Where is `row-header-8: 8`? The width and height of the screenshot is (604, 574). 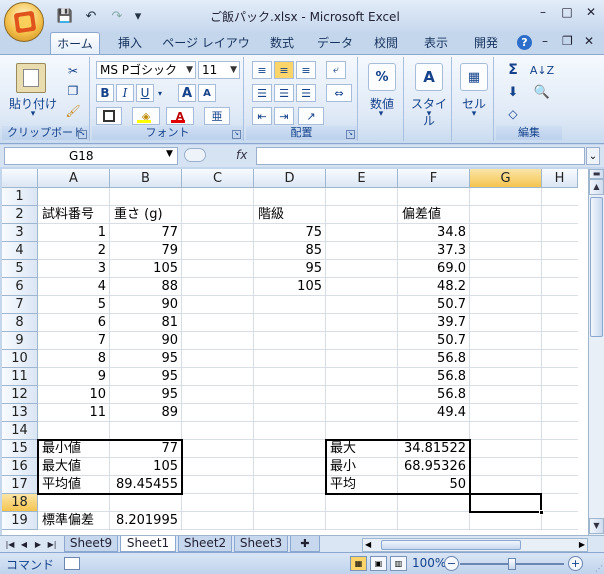
row-header-8: 8 is located at coordinates (20, 323).